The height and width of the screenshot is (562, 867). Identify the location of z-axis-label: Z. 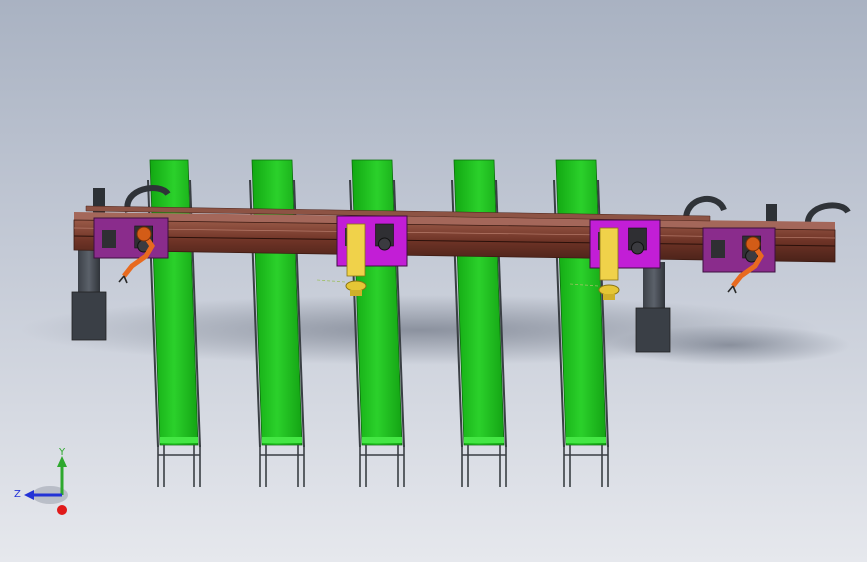
(17, 494).